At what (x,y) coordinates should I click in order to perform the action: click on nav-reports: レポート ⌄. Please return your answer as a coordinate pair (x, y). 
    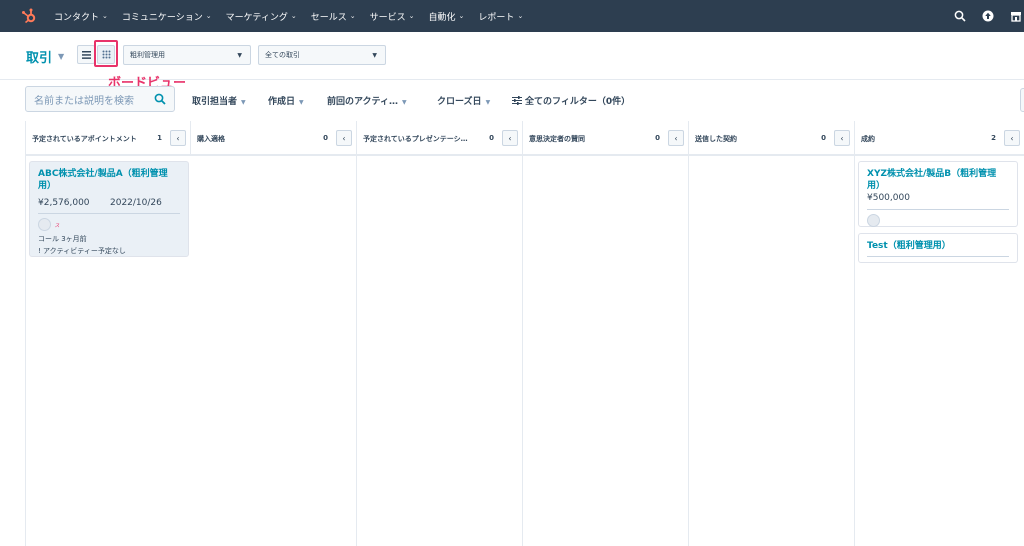
    Looking at the image, I should click on (500, 16).